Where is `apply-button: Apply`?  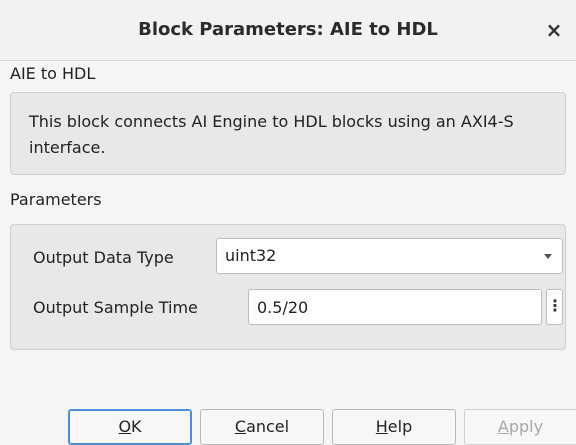 apply-button: Apply is located at coordinates (520, 427).